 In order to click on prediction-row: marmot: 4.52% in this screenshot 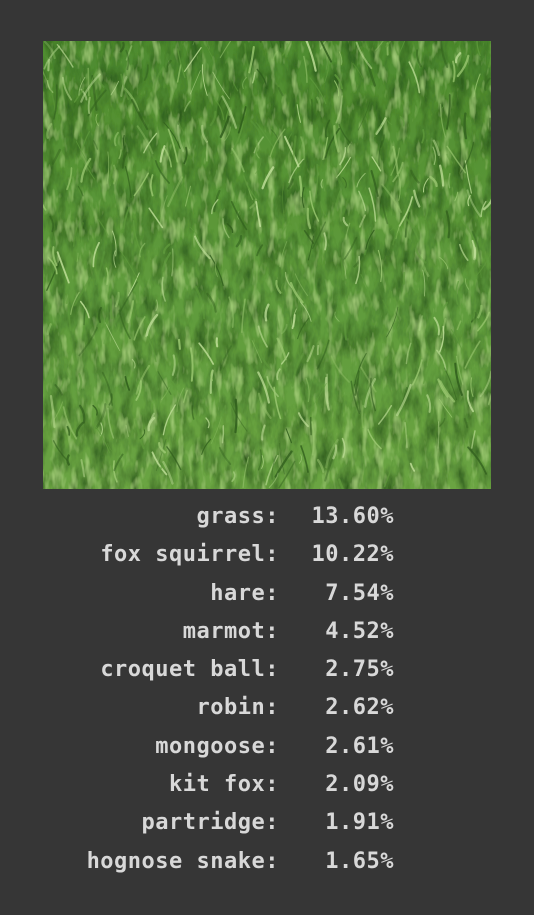, I will do `click(267, 632)`.